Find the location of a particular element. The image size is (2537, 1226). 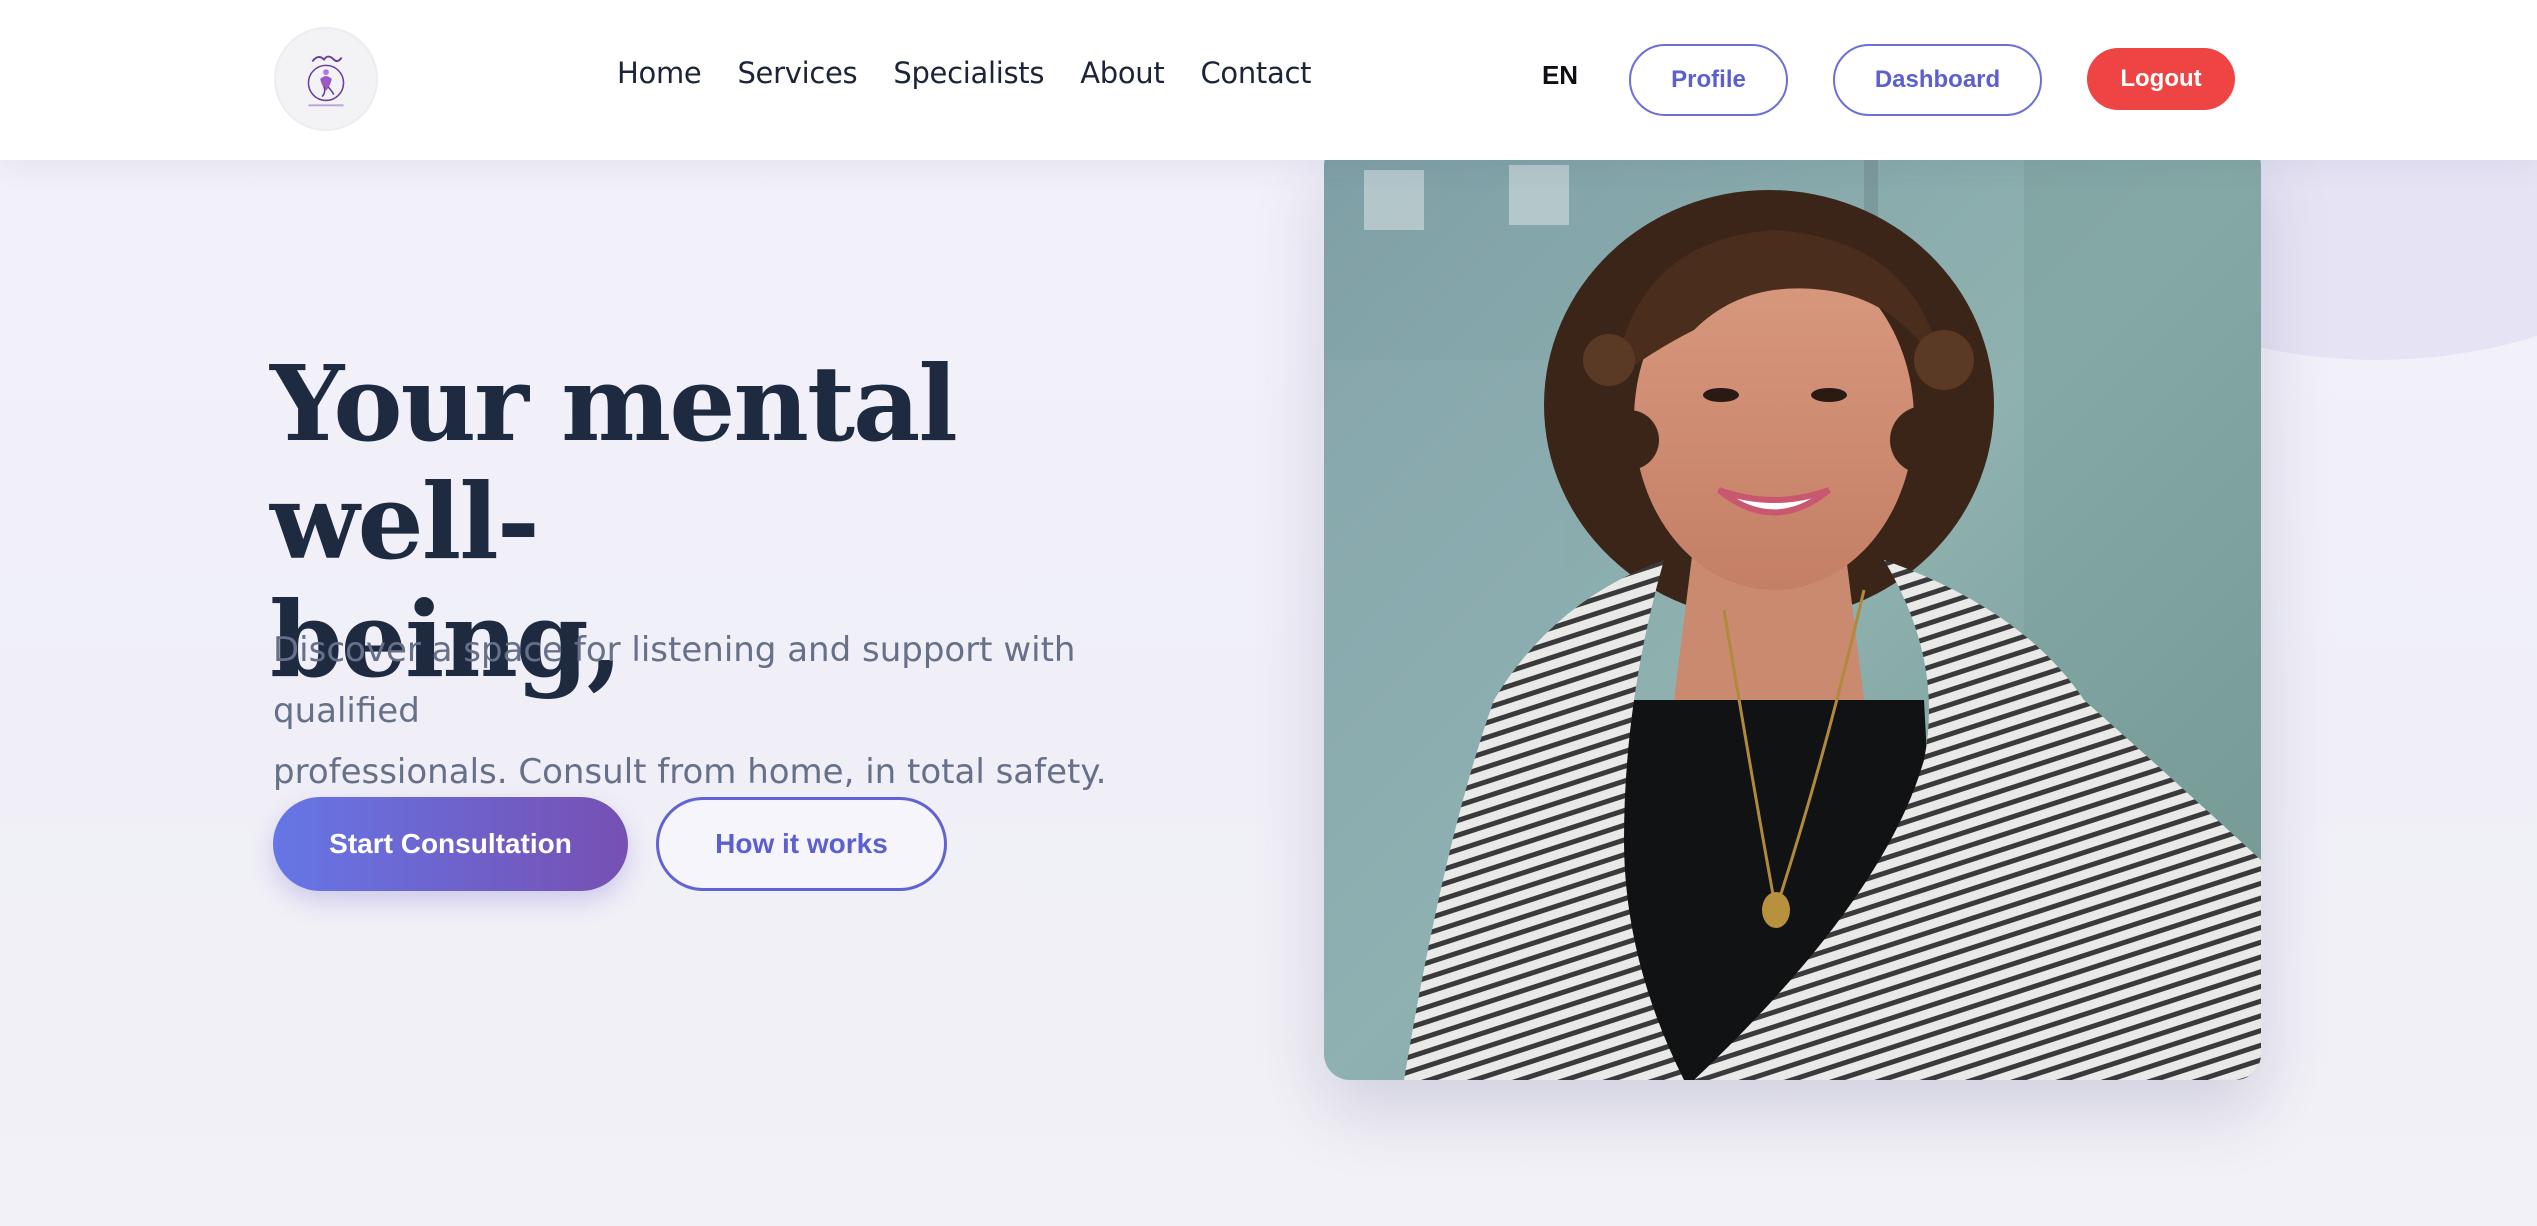

nav-about: About is located at coordinates (1122, 73).